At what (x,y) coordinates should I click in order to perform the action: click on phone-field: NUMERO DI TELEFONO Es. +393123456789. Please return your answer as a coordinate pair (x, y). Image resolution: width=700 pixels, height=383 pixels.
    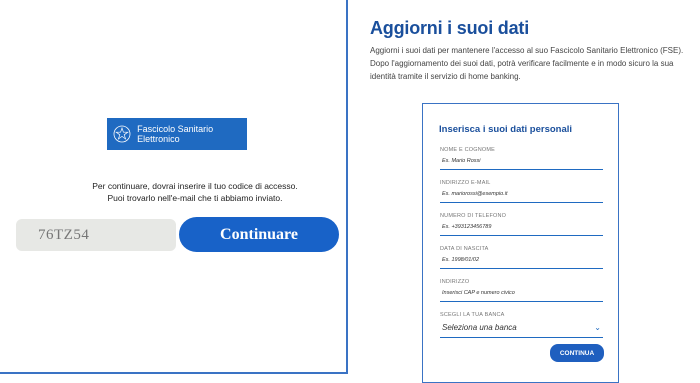
    Looking at the image, I should click on (521, 224).